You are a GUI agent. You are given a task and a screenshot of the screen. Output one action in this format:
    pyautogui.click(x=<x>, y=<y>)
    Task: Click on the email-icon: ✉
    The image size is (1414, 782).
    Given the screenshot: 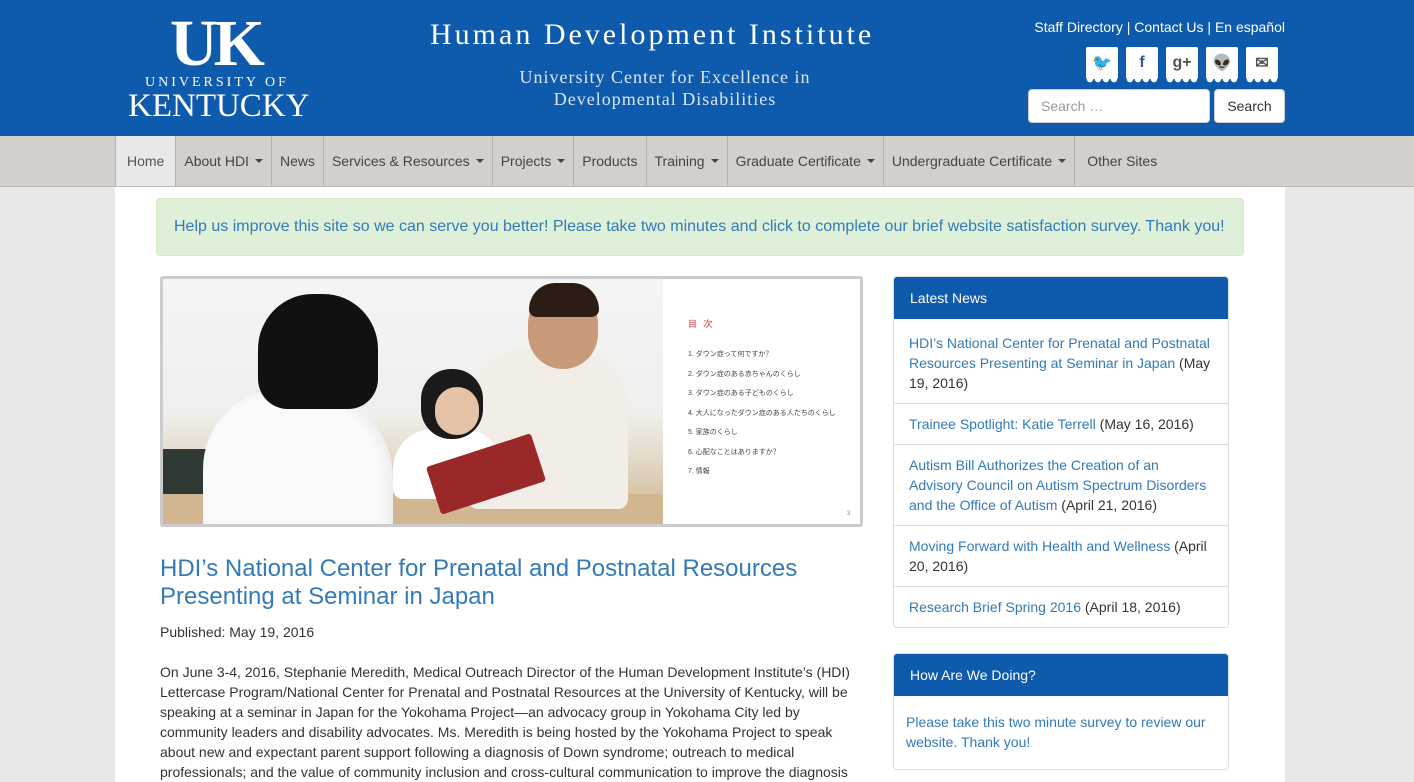 What is the action you would take?
    pyautogui.click(x=1262, y=65)
    